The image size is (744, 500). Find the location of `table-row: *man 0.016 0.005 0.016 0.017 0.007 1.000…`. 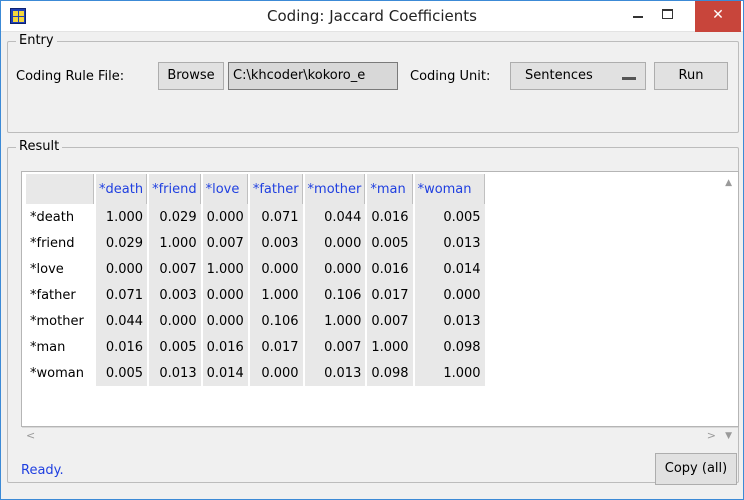

table-row: *man 0.016 0.005 0.016 0.017 0.007 1.000… is located at coordinates (255, 347).